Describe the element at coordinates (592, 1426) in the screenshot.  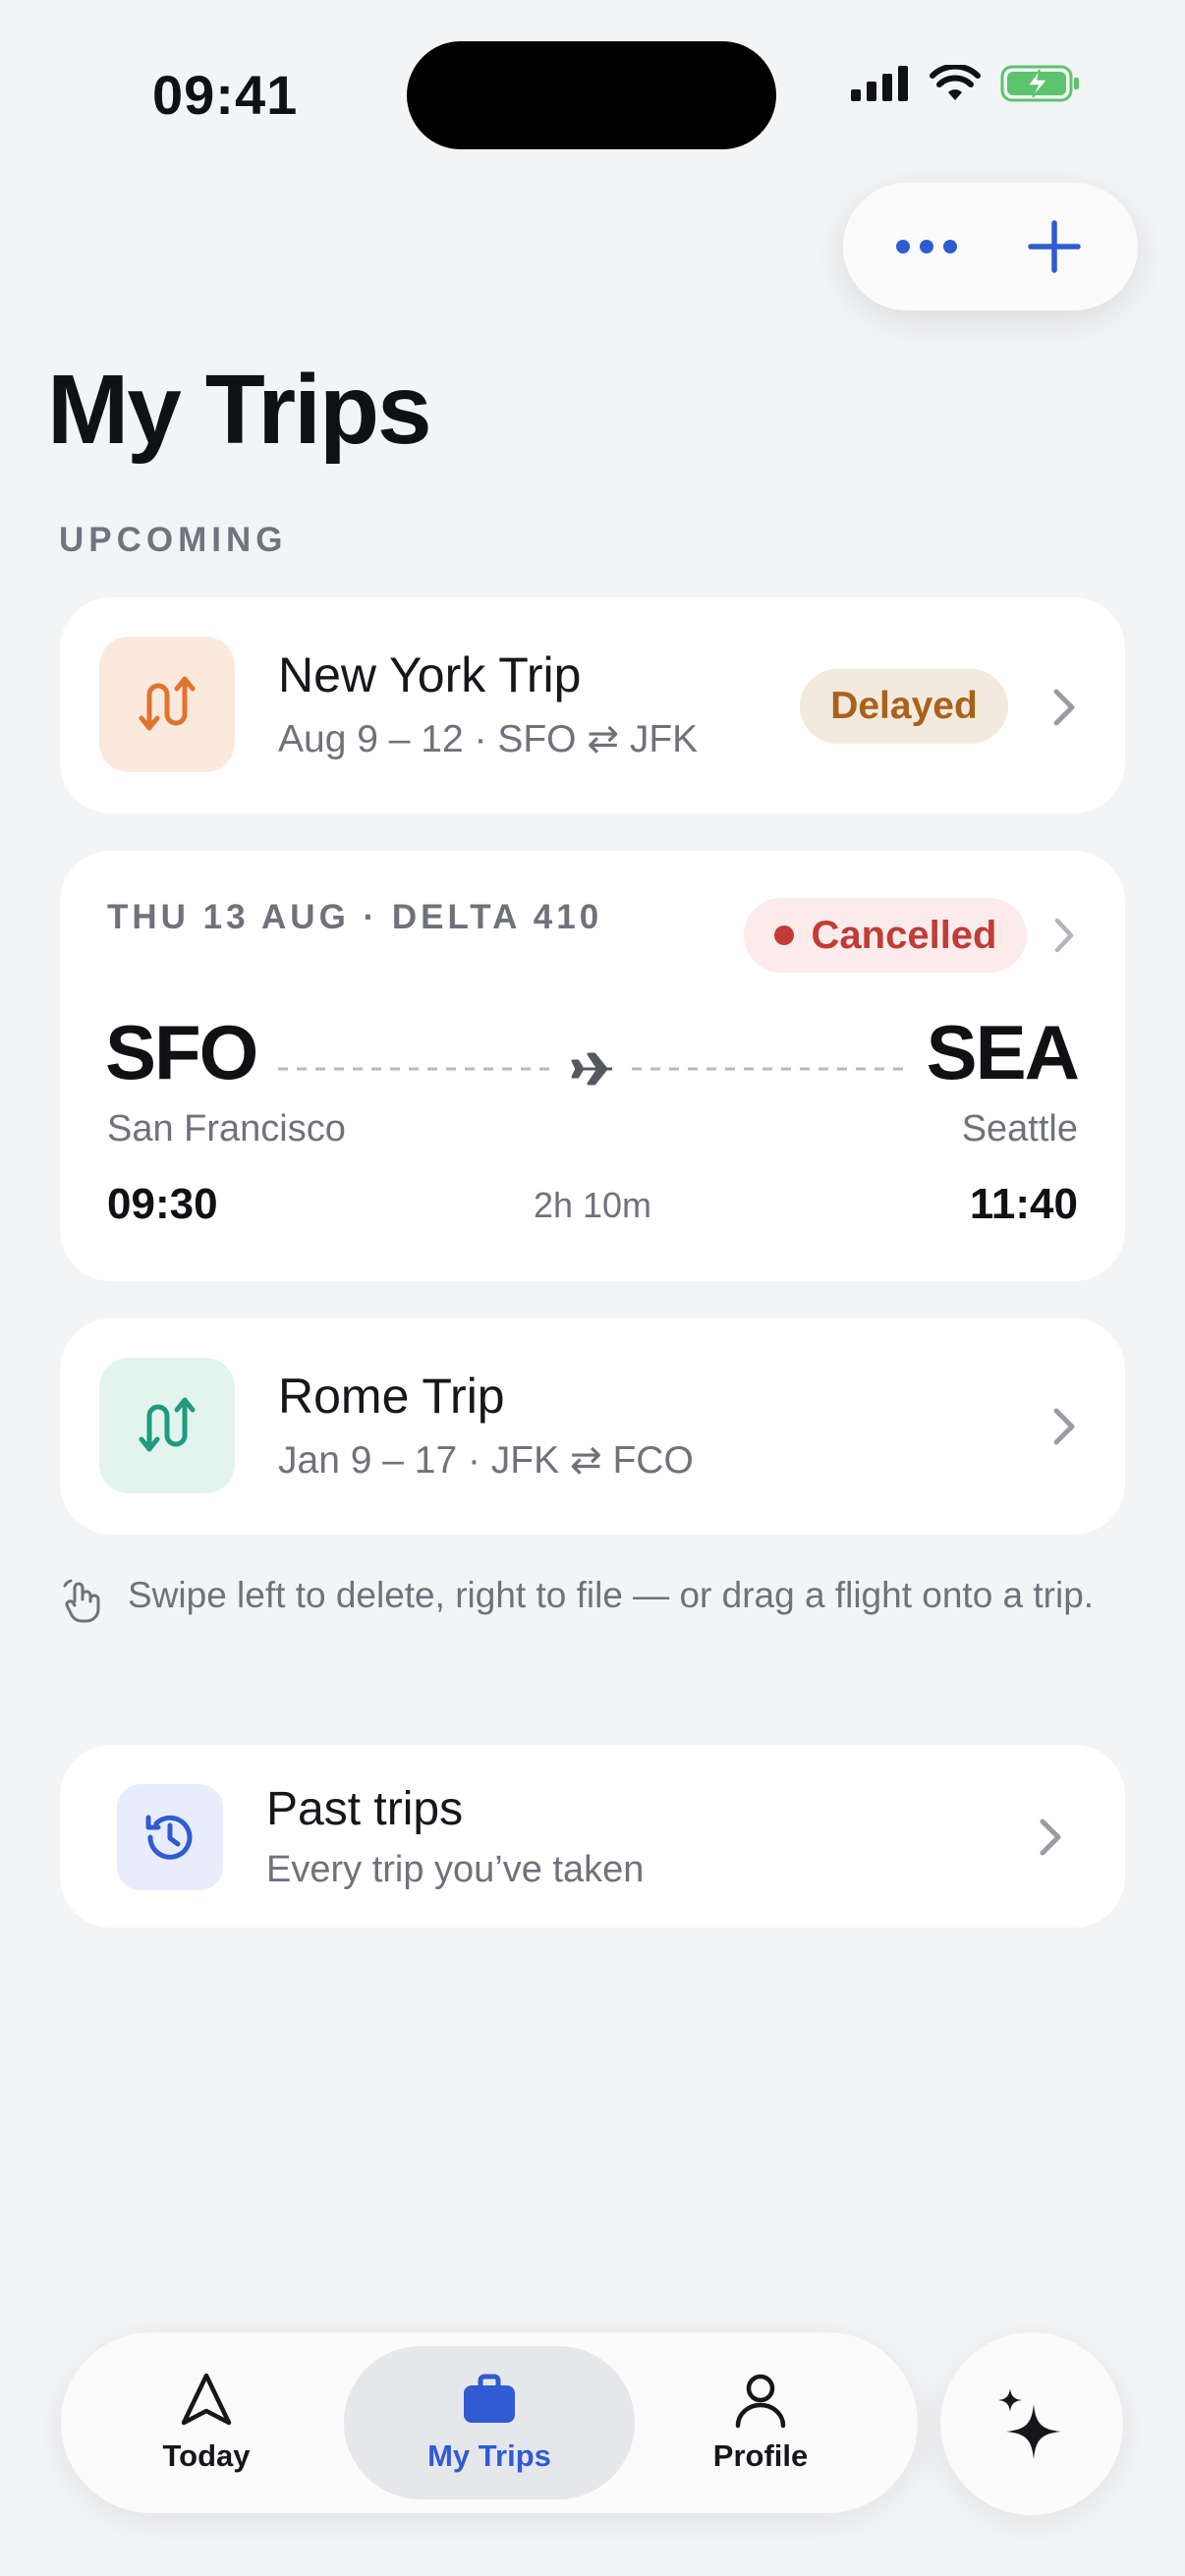
I see `trip-card-rome: Rome Trip Jan 9 – 17 · JFK ⇄ FCO` at that location.